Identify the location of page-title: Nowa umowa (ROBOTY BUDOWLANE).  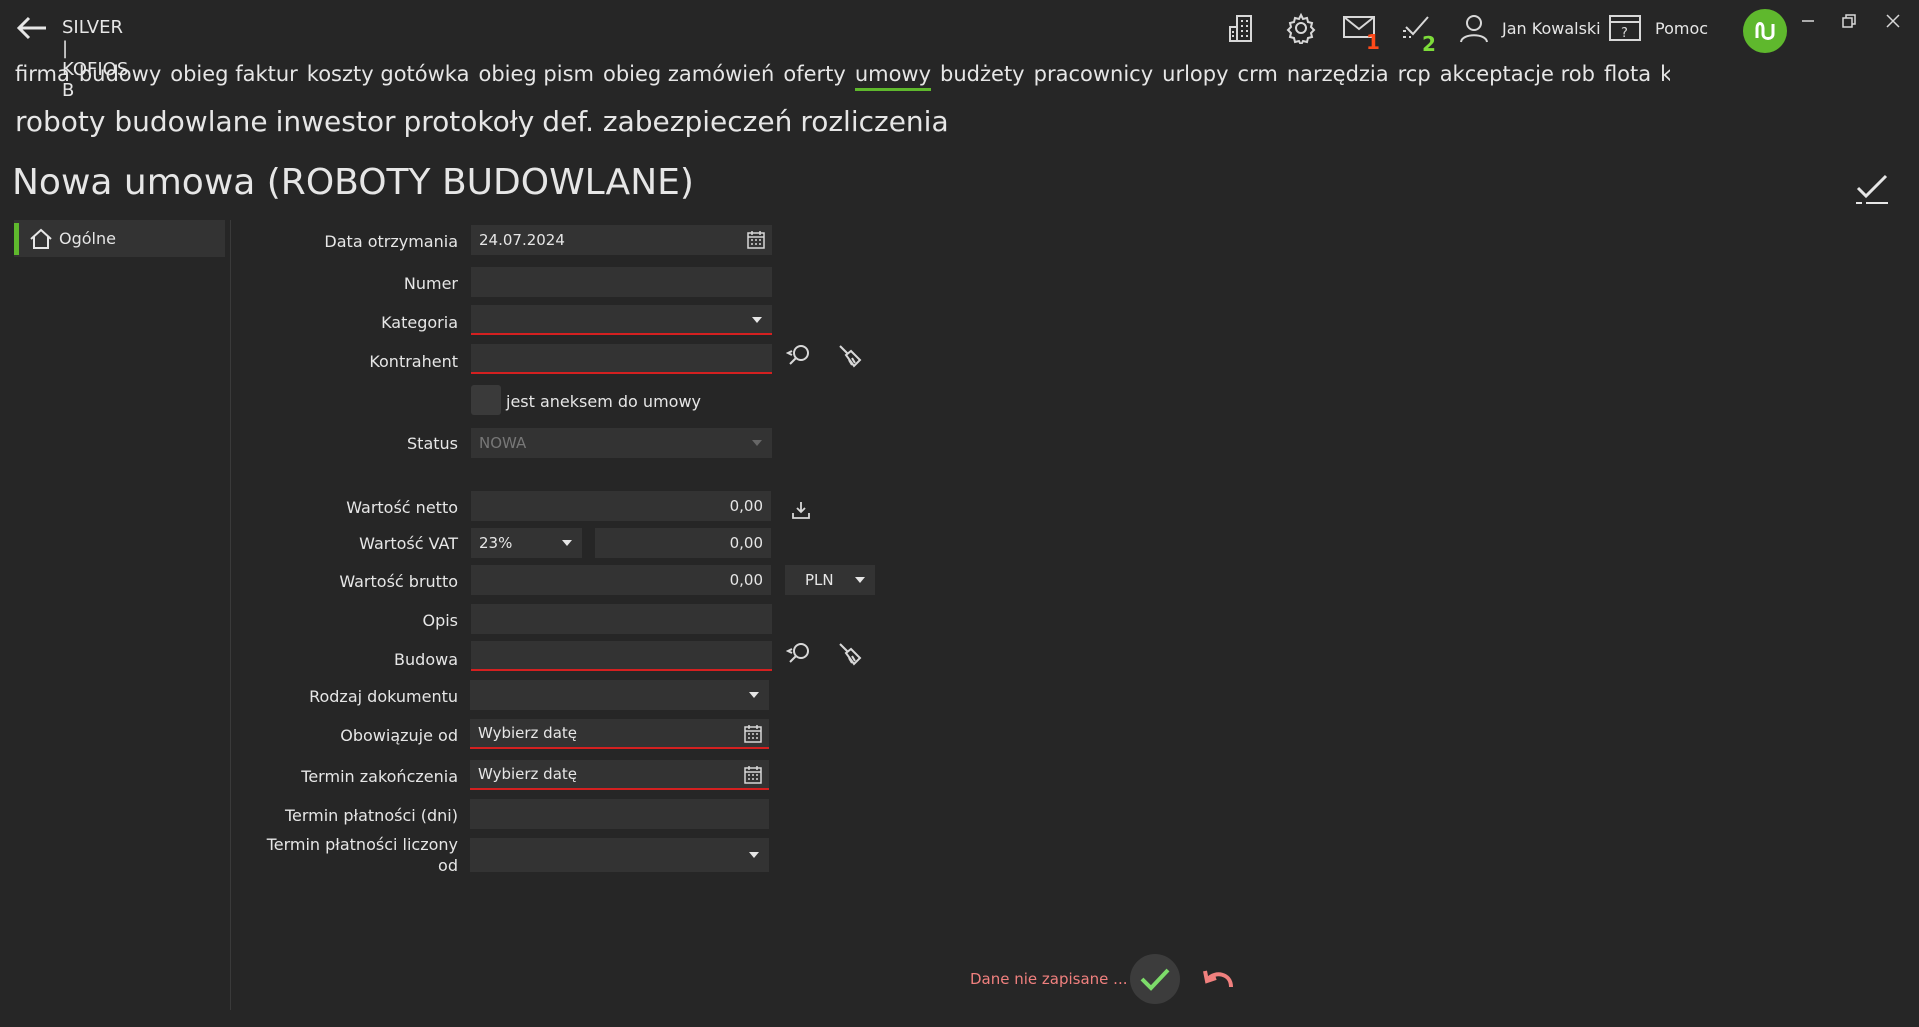
(353, 182).